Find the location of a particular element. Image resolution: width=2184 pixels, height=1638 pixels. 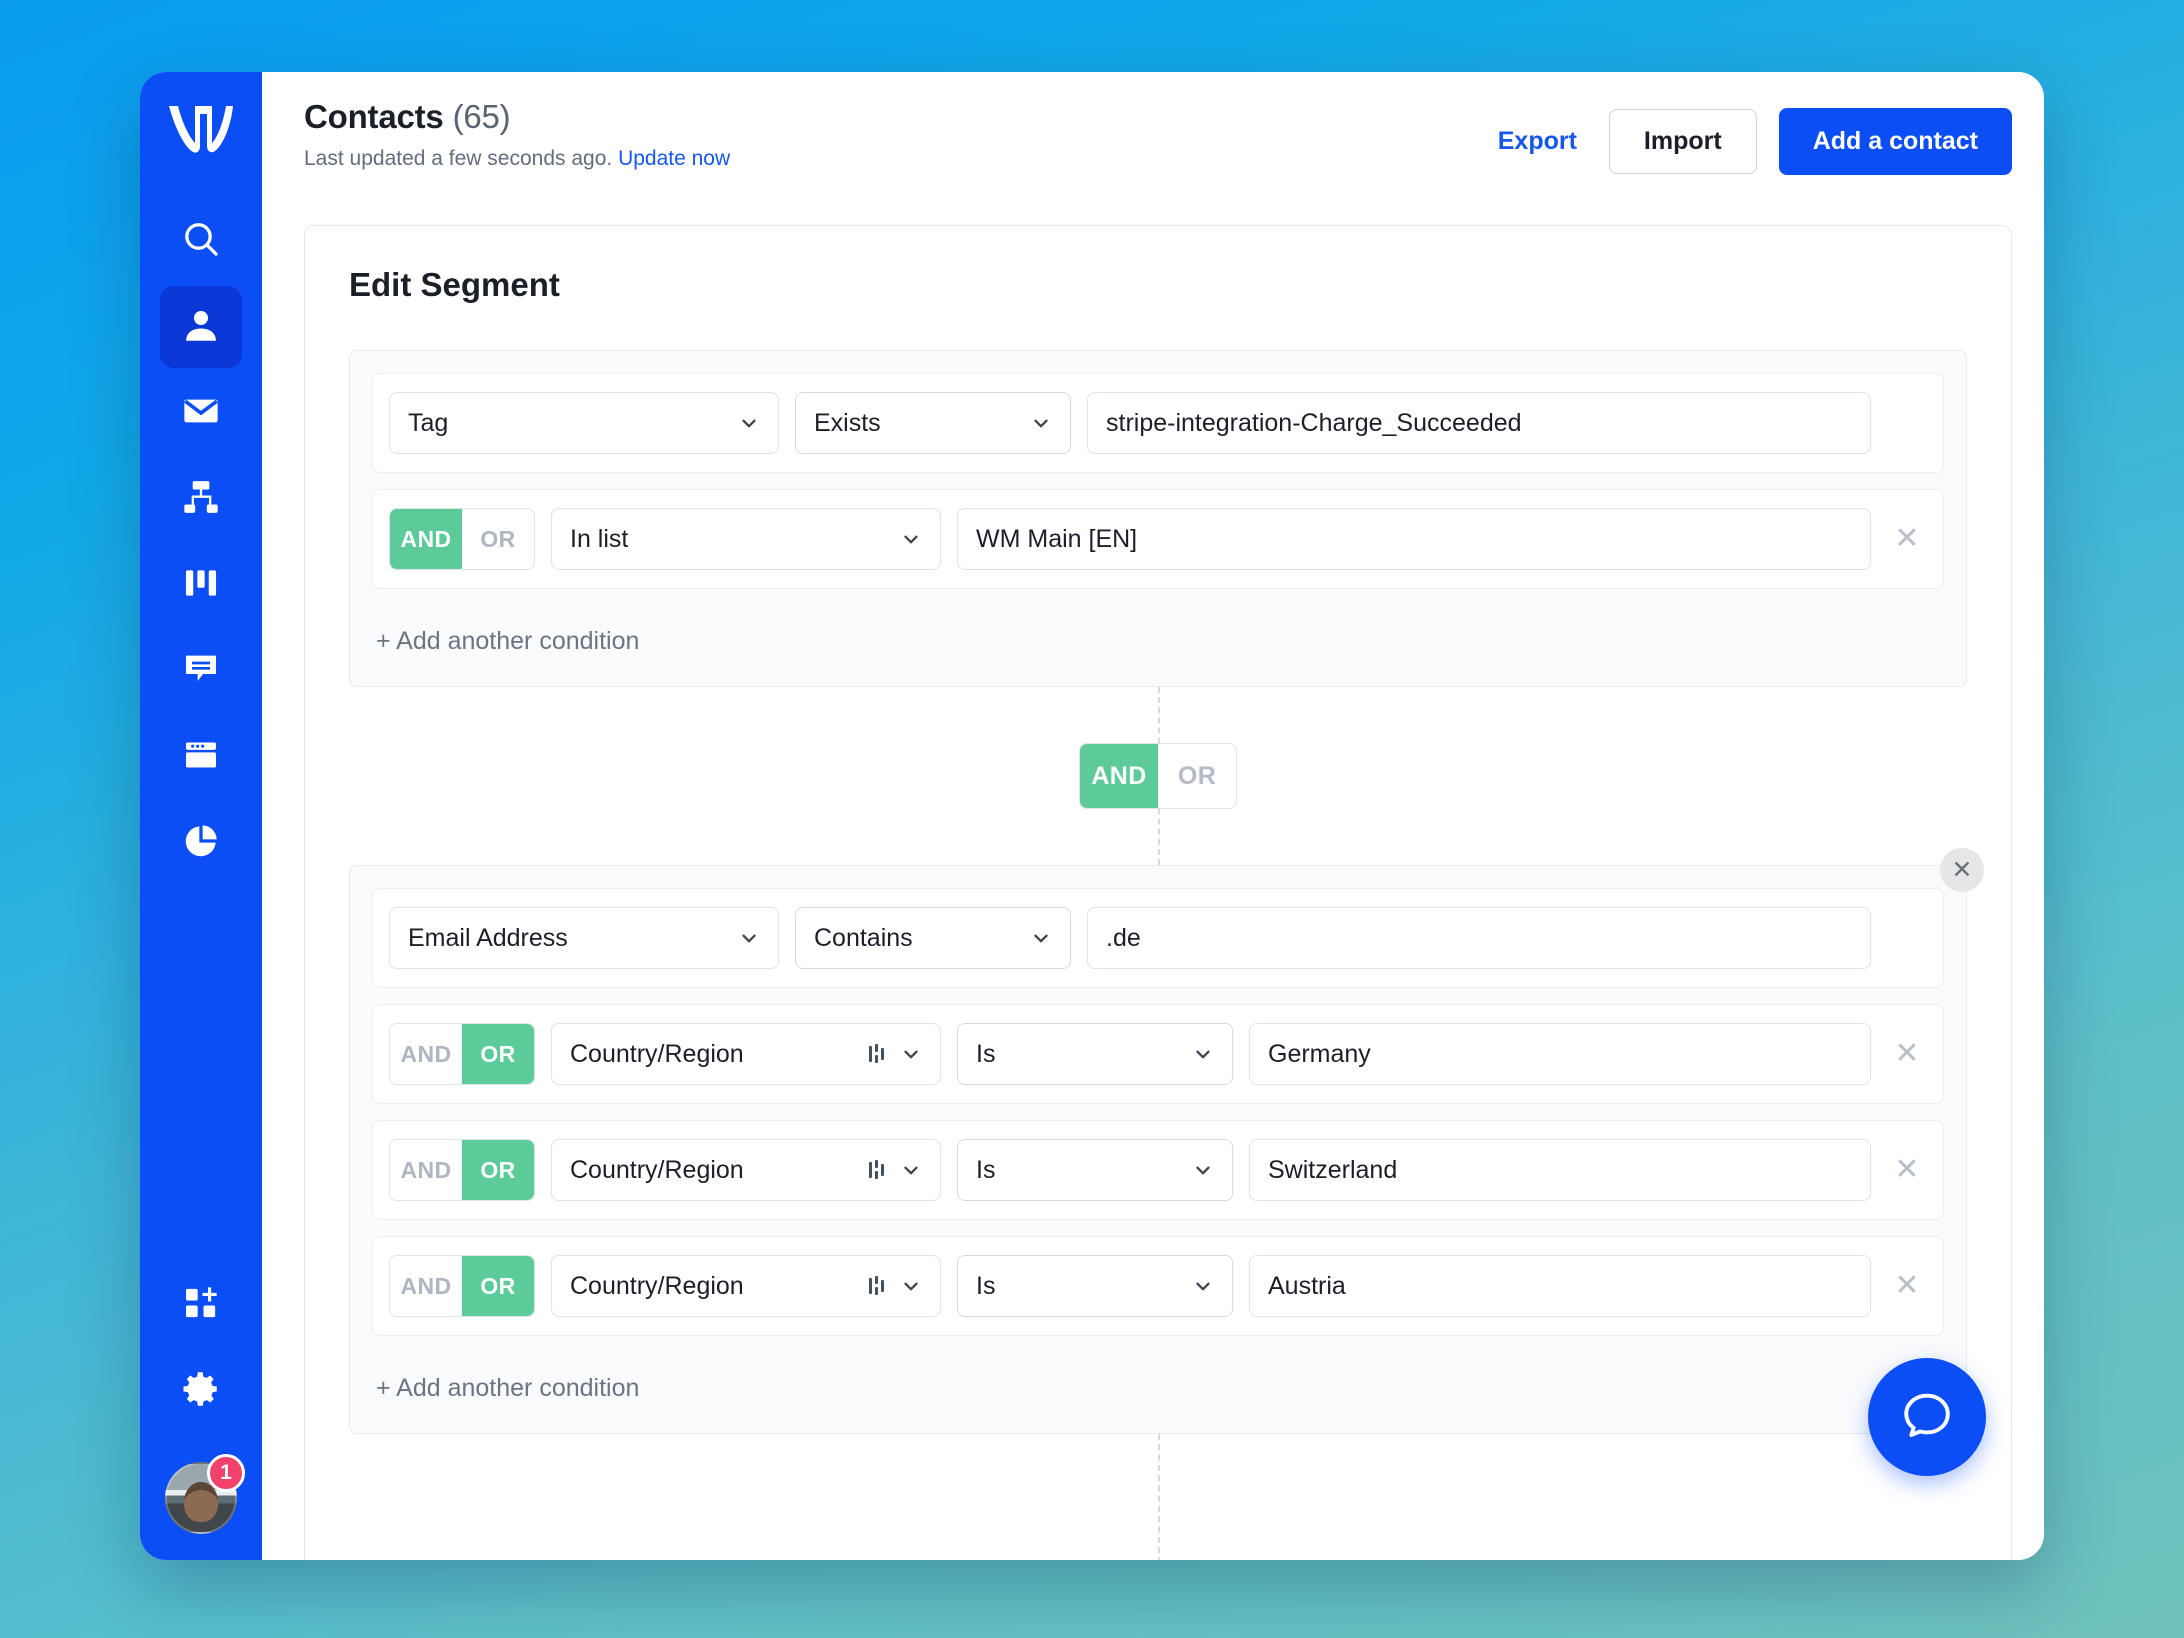

sidebar-item-conversations is located at coordinates (201, 671).